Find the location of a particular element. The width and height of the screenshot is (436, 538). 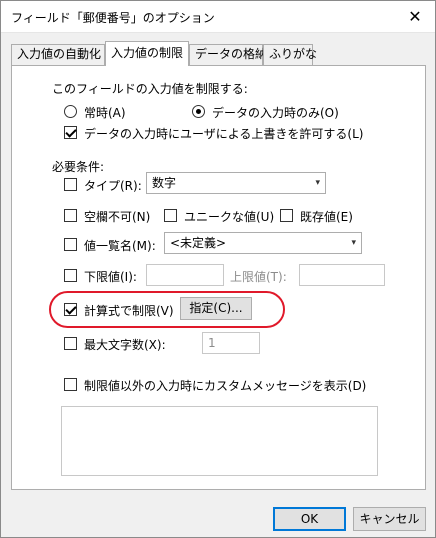

custom-message-label: 制限値以外の入力時にカスタムメッセージを表示(D) is located at coordinates (225, 385).